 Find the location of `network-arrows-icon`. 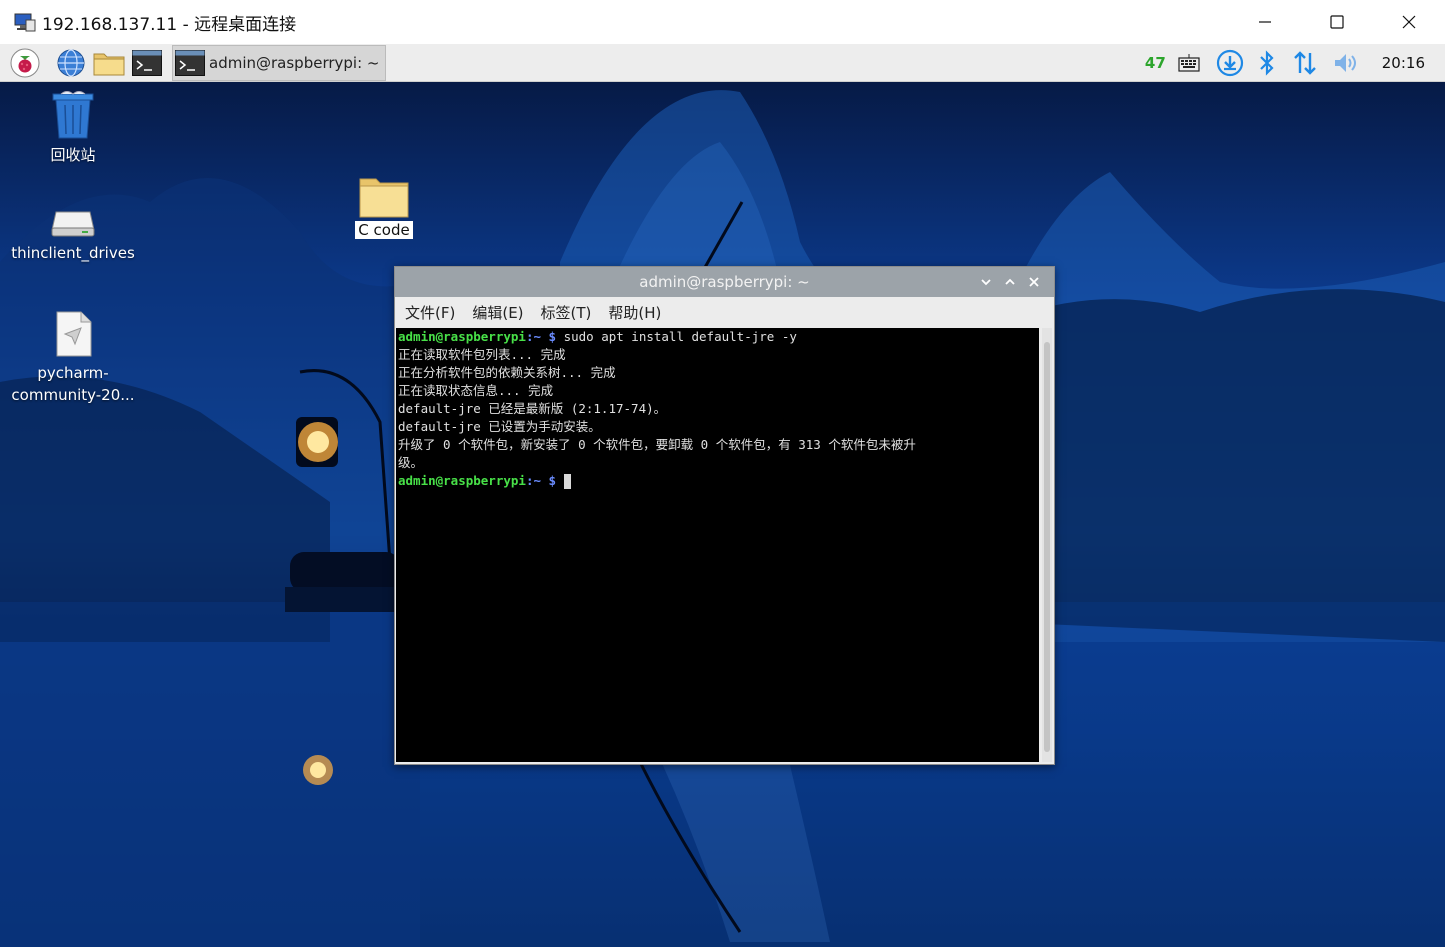

network-arrows-icon is located at coordinates (1304, 62).